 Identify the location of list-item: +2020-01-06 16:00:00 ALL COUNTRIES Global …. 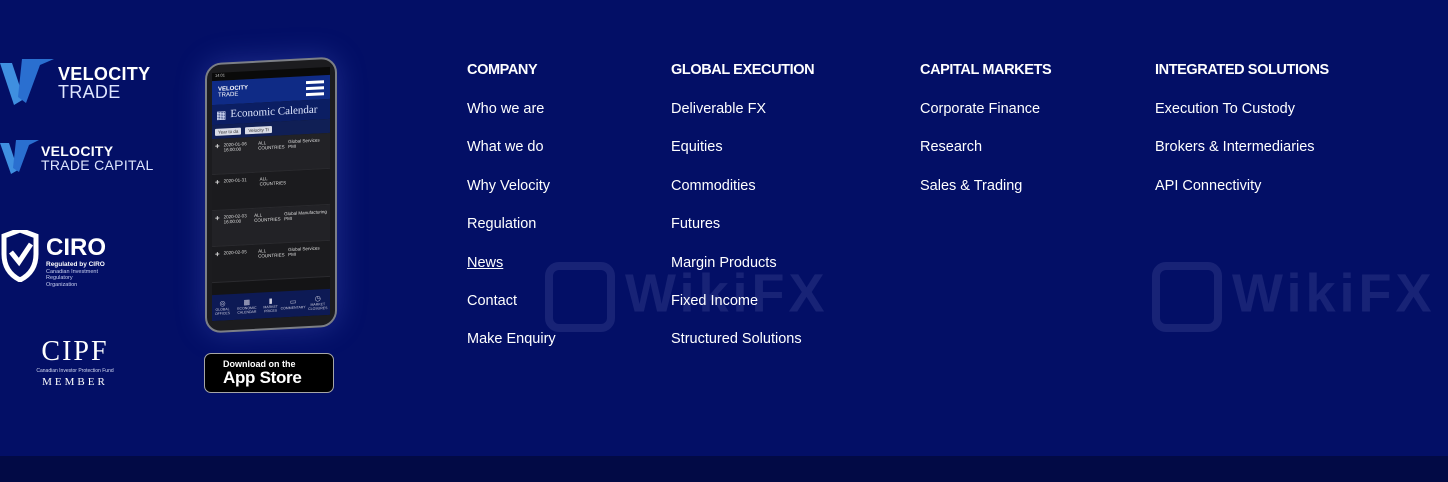
(271, 154).